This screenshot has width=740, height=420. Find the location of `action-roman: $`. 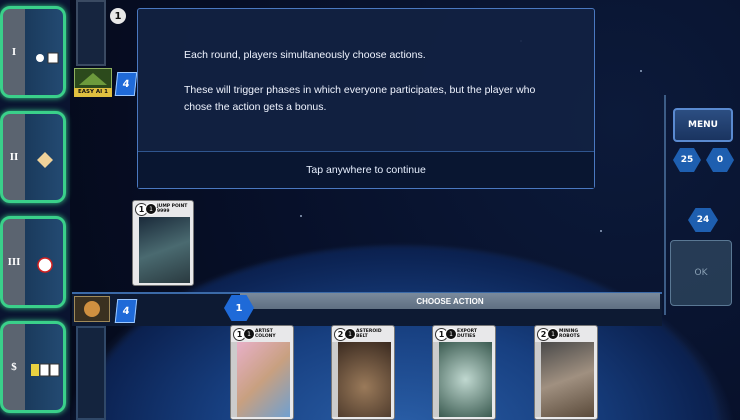

action-roman: $ is located at coordinates (14, 367).